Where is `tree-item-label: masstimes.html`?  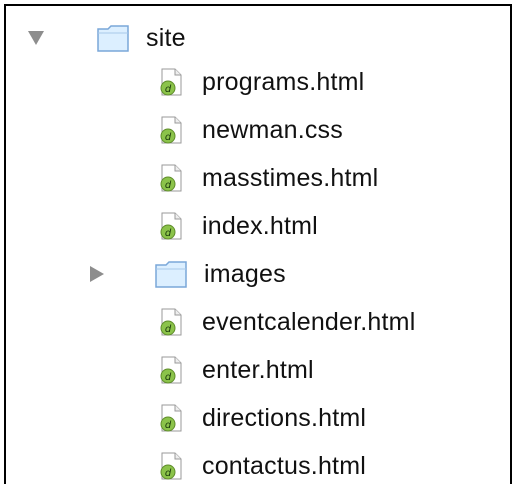
tree-item-label: masstimes.html is located at coordinates (290, 177).